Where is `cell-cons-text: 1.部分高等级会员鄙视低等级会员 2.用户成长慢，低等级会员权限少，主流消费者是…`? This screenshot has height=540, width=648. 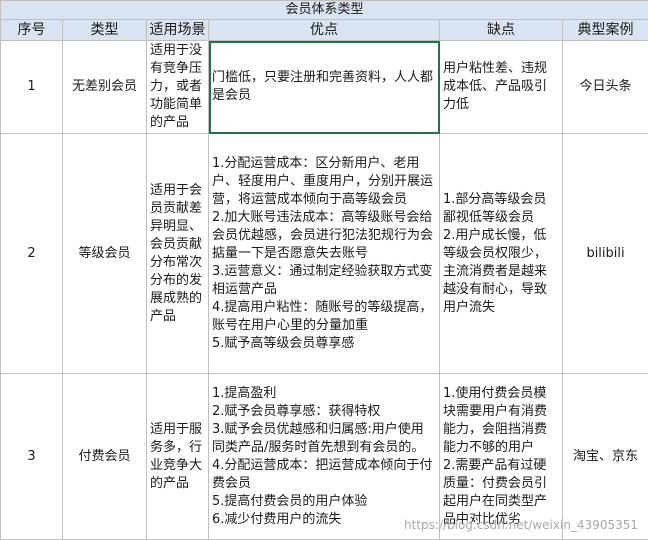
cell-cons-text: 1.部分高等级会员鄙视低等级会员 2.用户成长慢，低等级会员权限少，主流消费者是… is located at coordinates (501, 254).